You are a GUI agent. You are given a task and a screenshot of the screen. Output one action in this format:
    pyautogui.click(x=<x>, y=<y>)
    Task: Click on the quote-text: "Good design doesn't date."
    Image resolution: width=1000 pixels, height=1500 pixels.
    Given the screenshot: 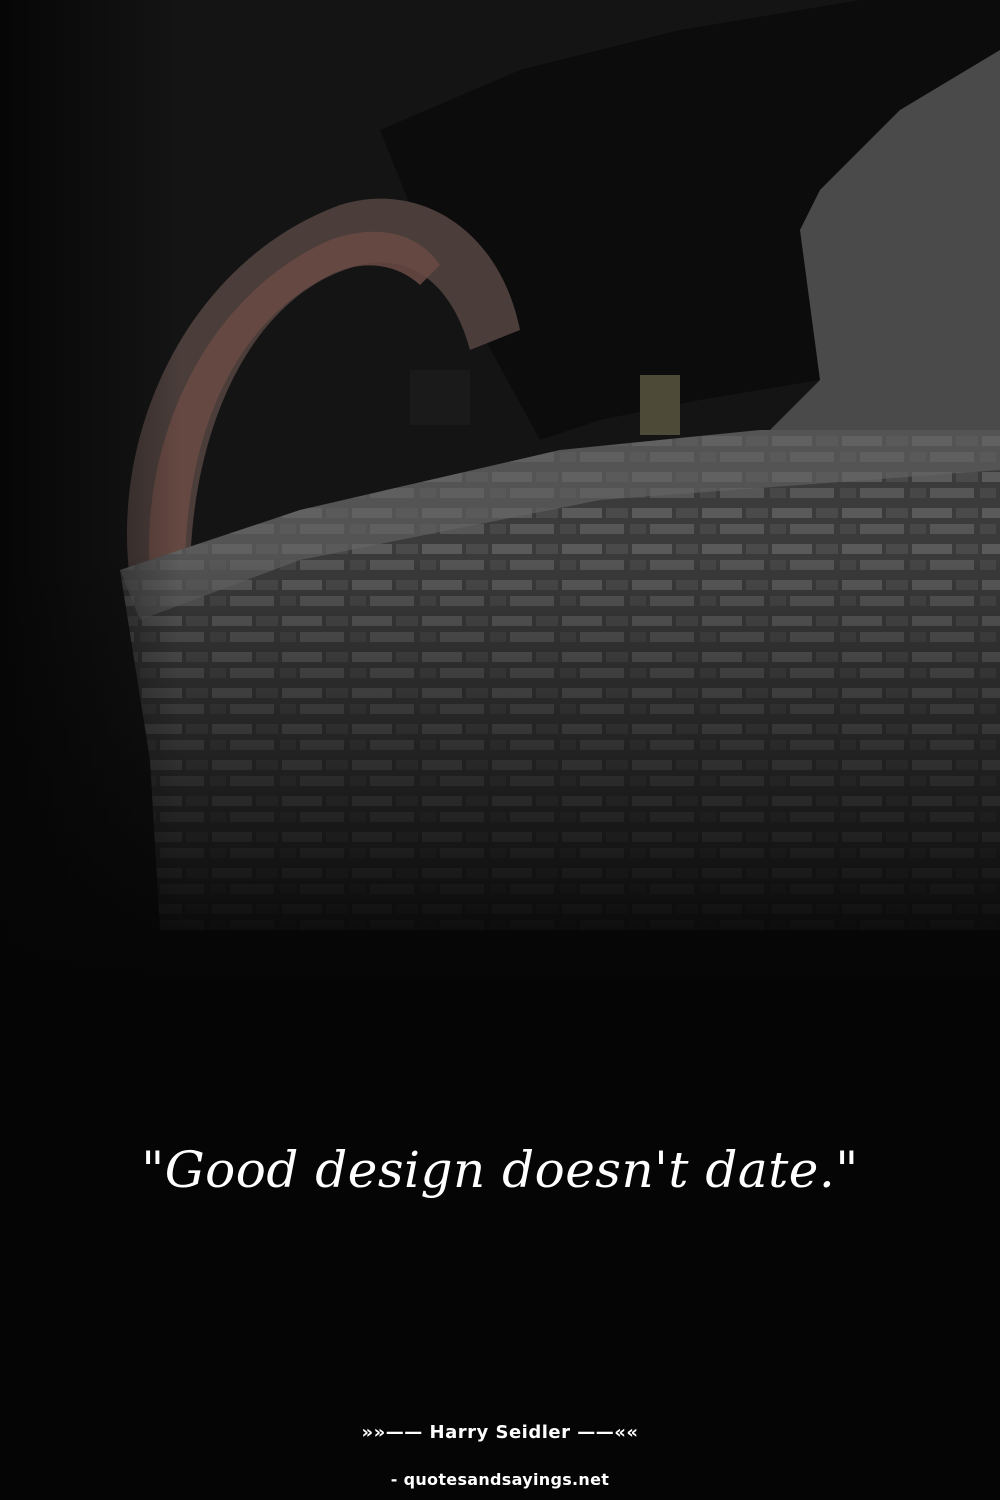 What is the action you would take?
    pyautogui.click(x=500, y=1170)
    